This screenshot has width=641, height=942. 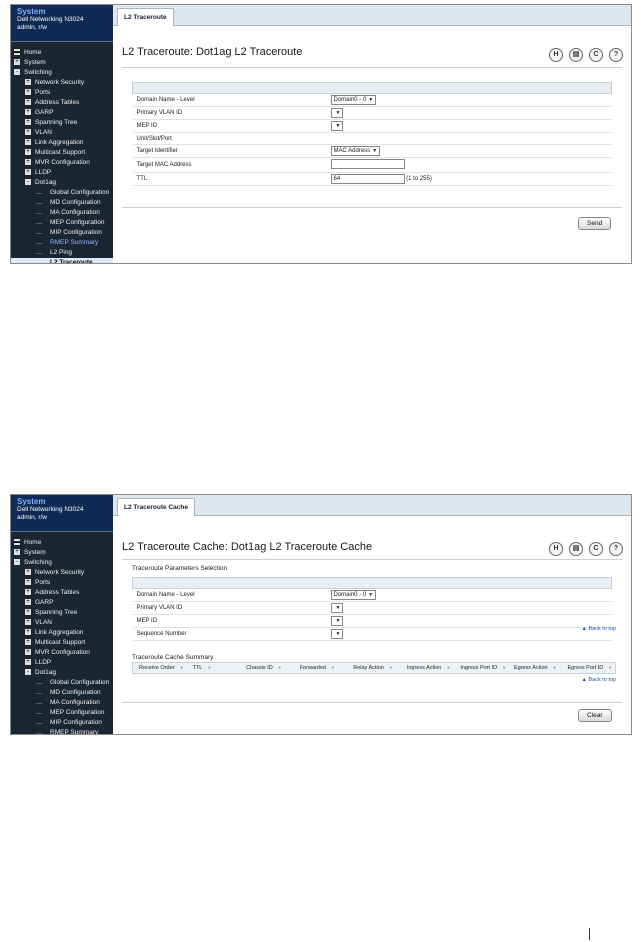 I want to click on column-header-egress-action: Egress Action ▼, so click(x=535, y=668).